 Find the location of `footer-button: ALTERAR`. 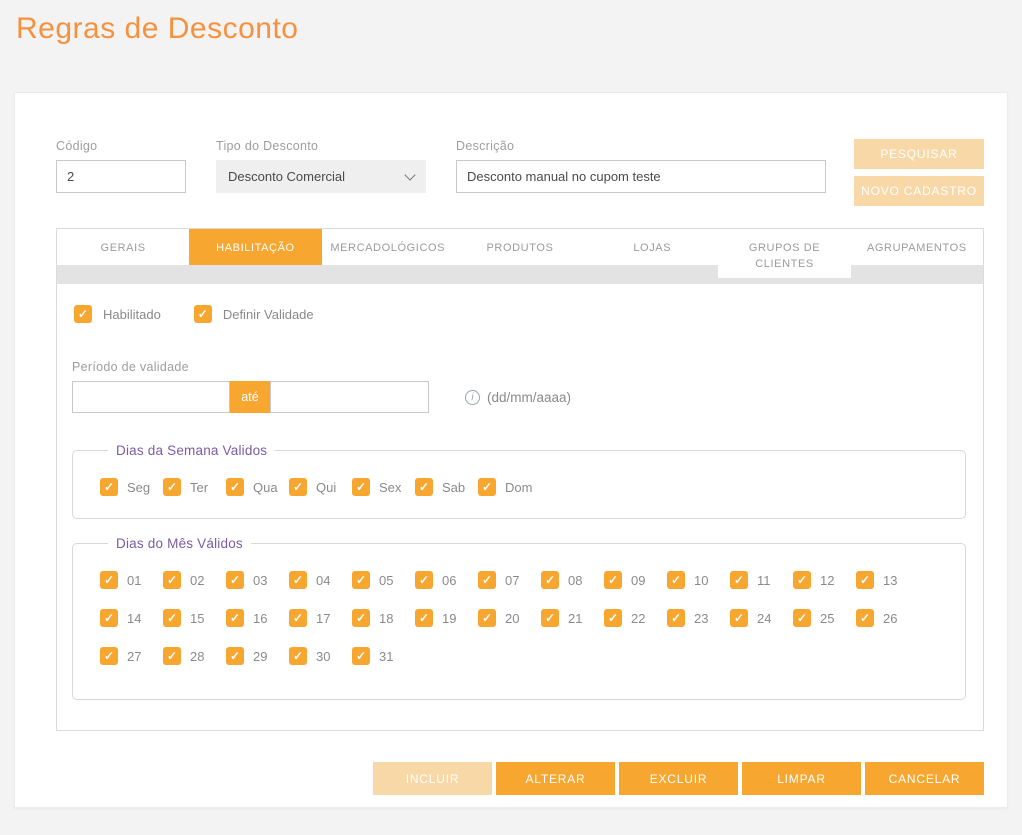

footer-button: ALTERAR is located at coordinates (555, 778).